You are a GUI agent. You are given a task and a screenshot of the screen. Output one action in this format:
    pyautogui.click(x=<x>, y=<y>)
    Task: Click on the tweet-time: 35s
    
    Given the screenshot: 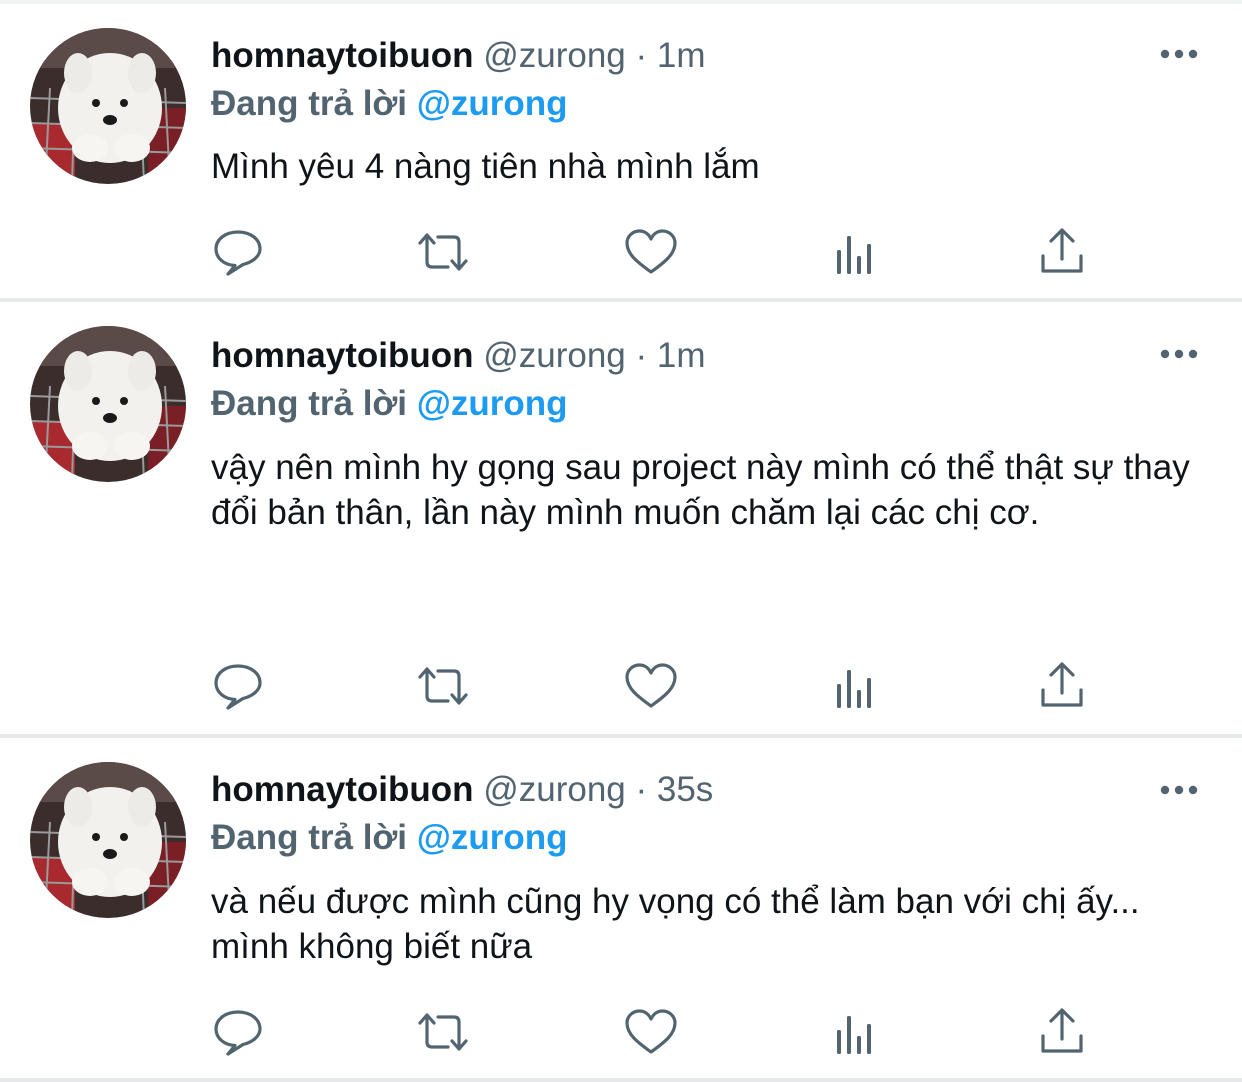 What is the action you would take?
    pyautogui.click(x=685, y=789)
    